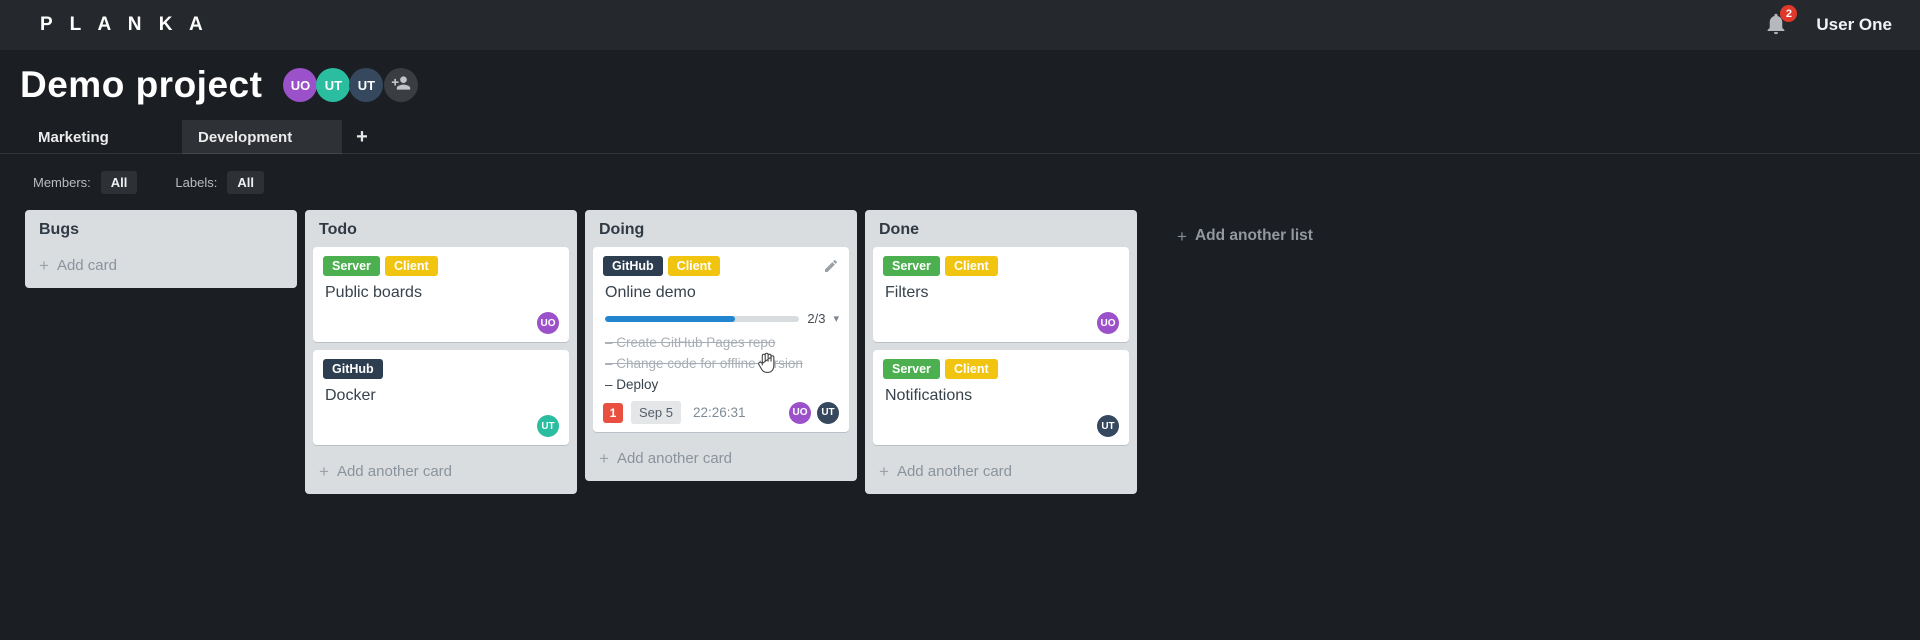 The height and width of the screenshot is (640, 1920). What do you see at coordinates (722, 384) in the screenshot?
I see `task-item: – Deploy` at bounding box center [722, 384].